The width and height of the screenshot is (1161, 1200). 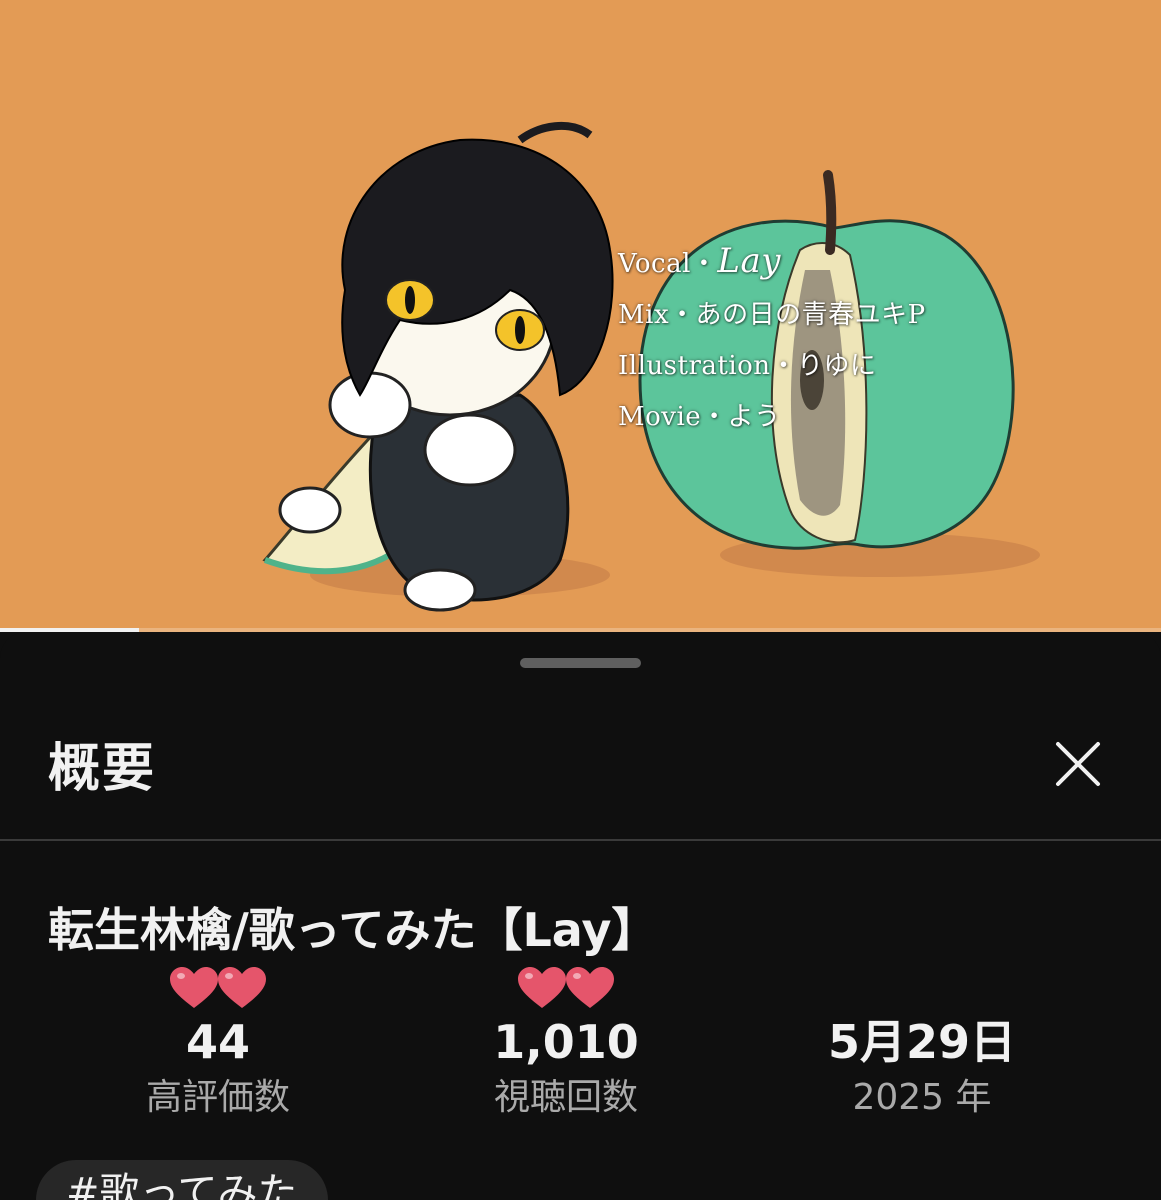 I want to click on credit-vocal: Vocal・Lay, so click(x=772, y=263).